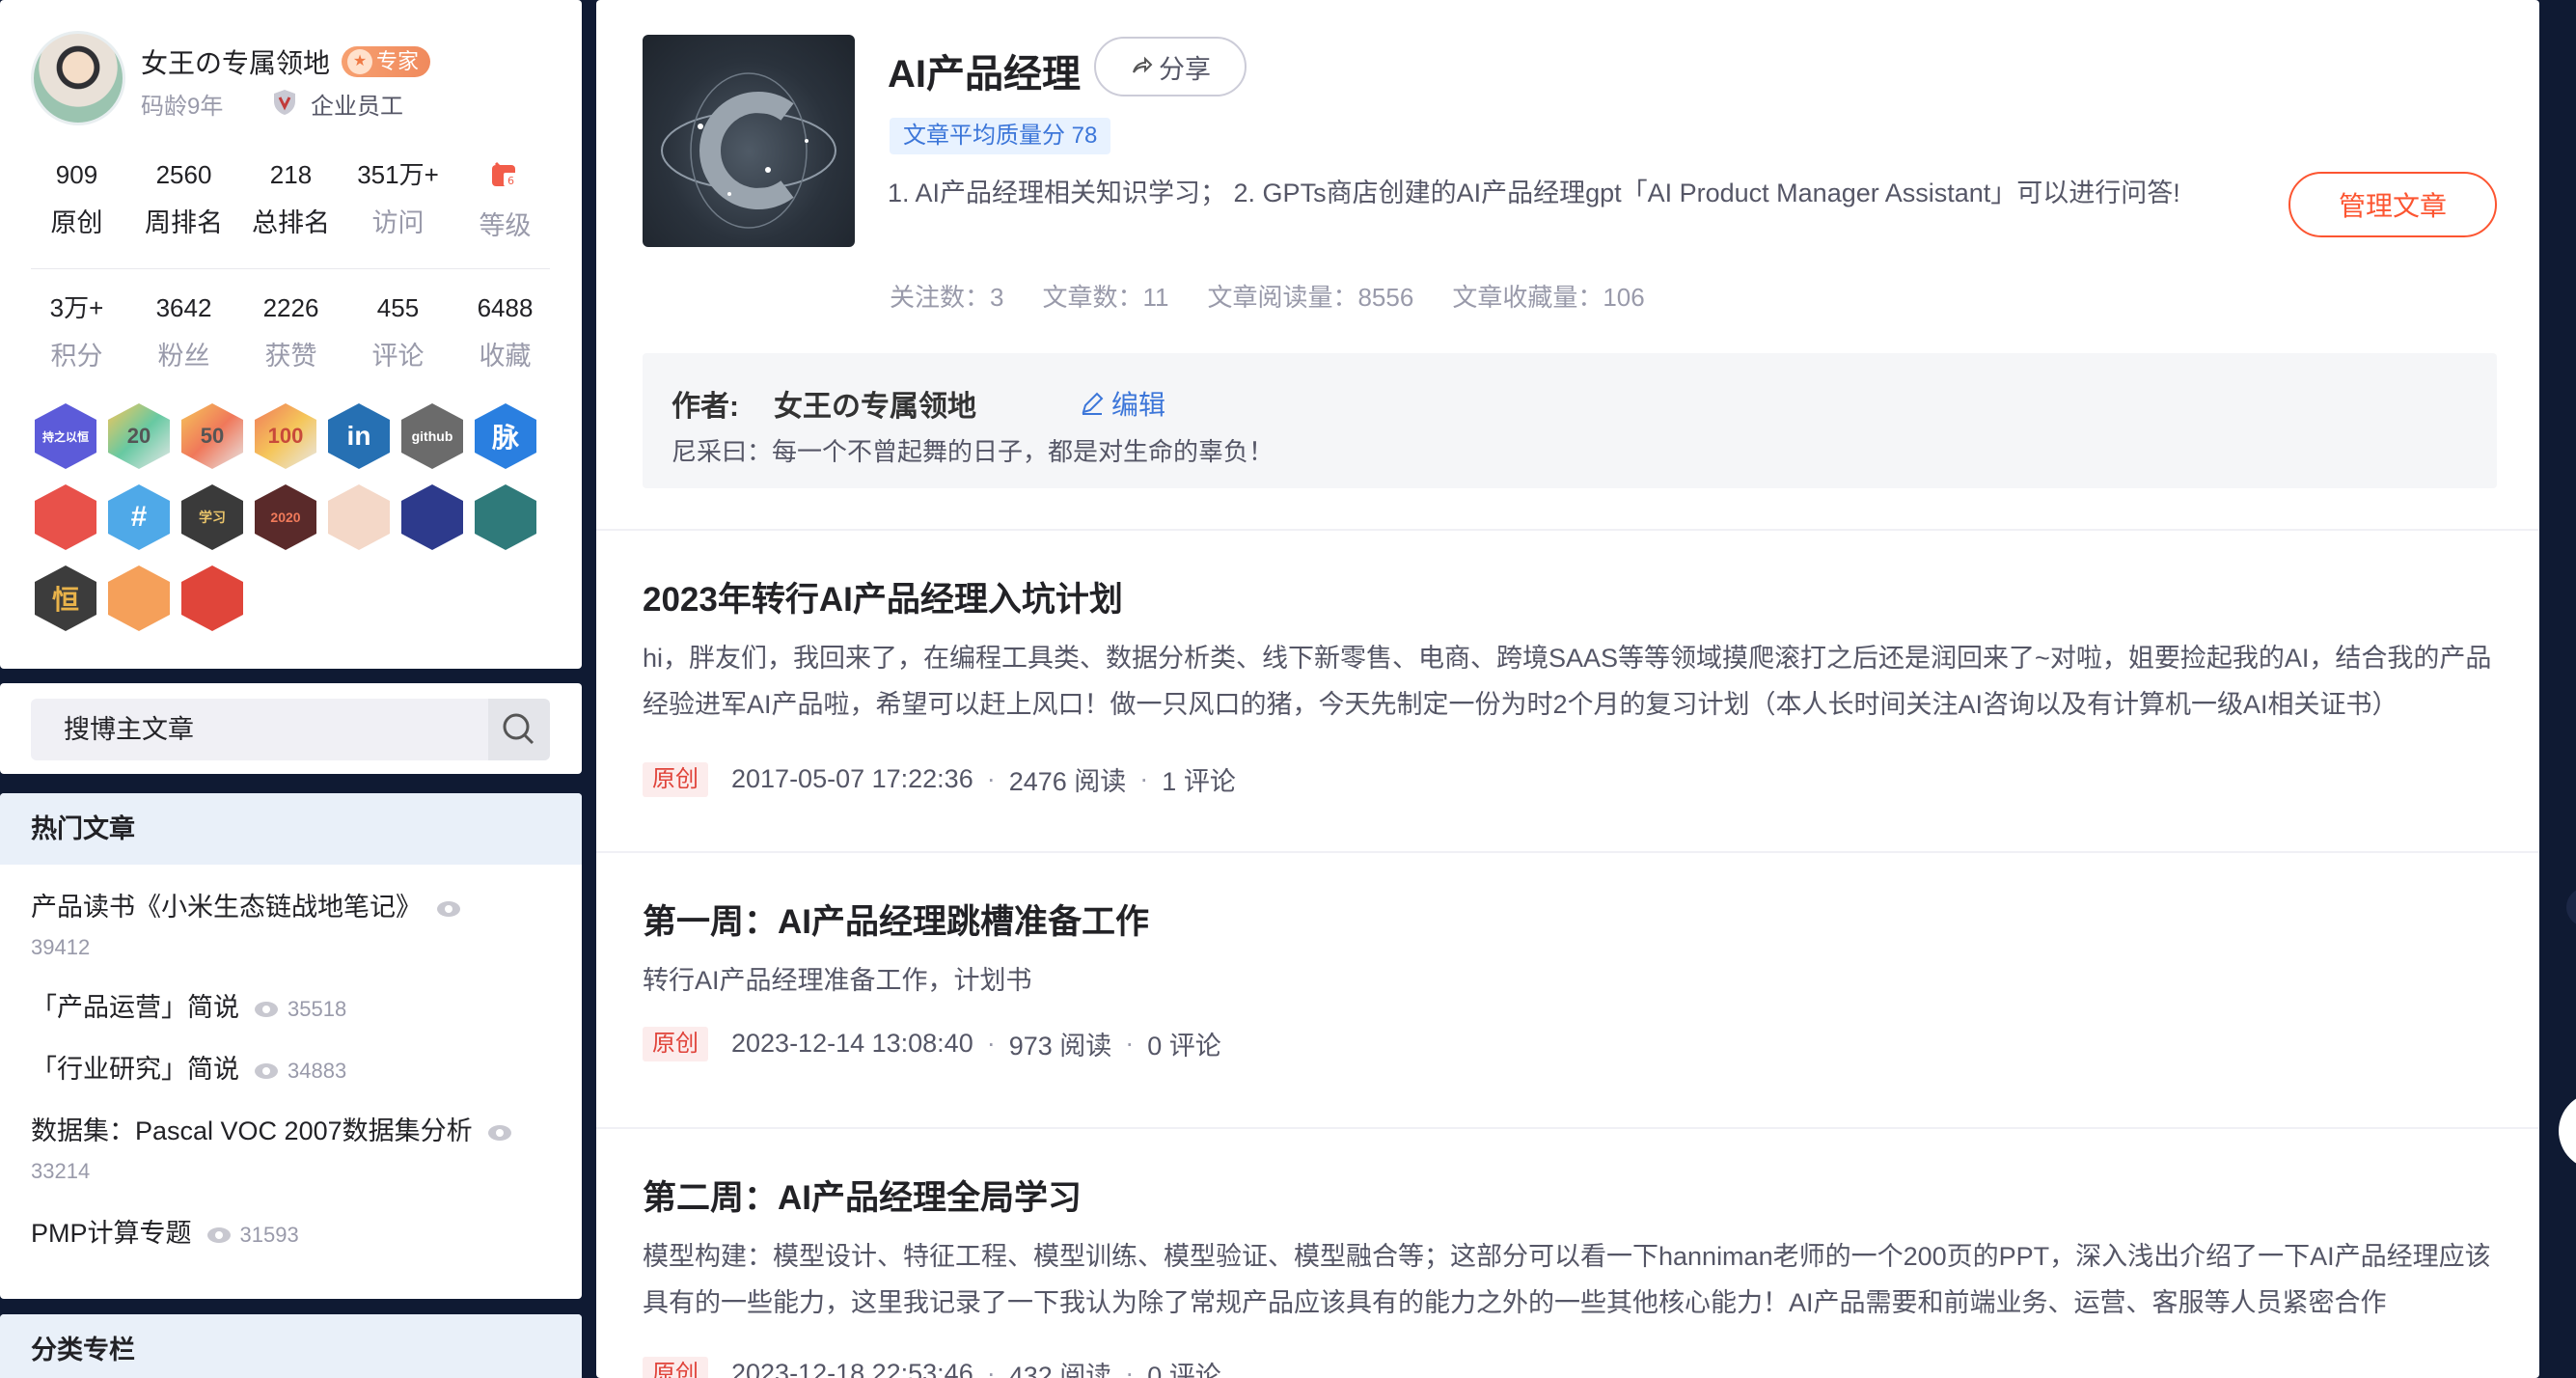 The width and height of the screenshot is (2576, 1378). What do you see at coordinates (139, 517) in the screenshot?
I see `badge-hash-icon: #` at bounding box center [139, 517].